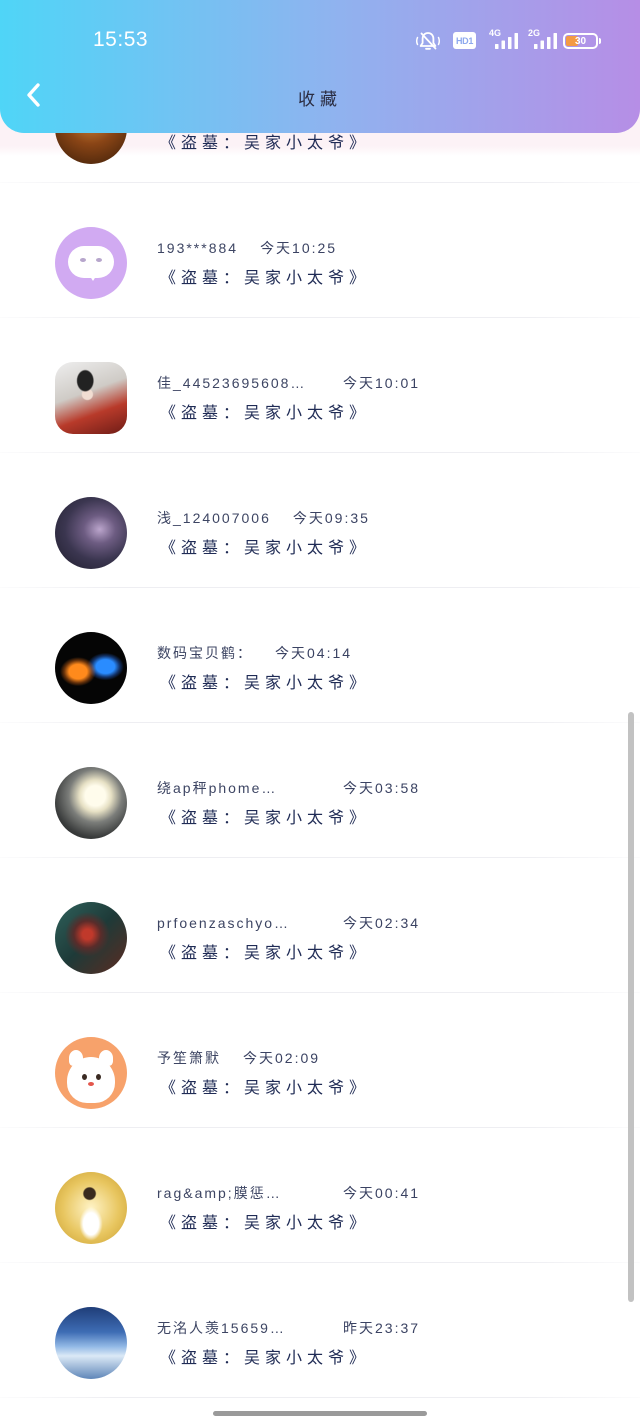  I want to click on timestamp: 今天04:14, so click(314, 653).